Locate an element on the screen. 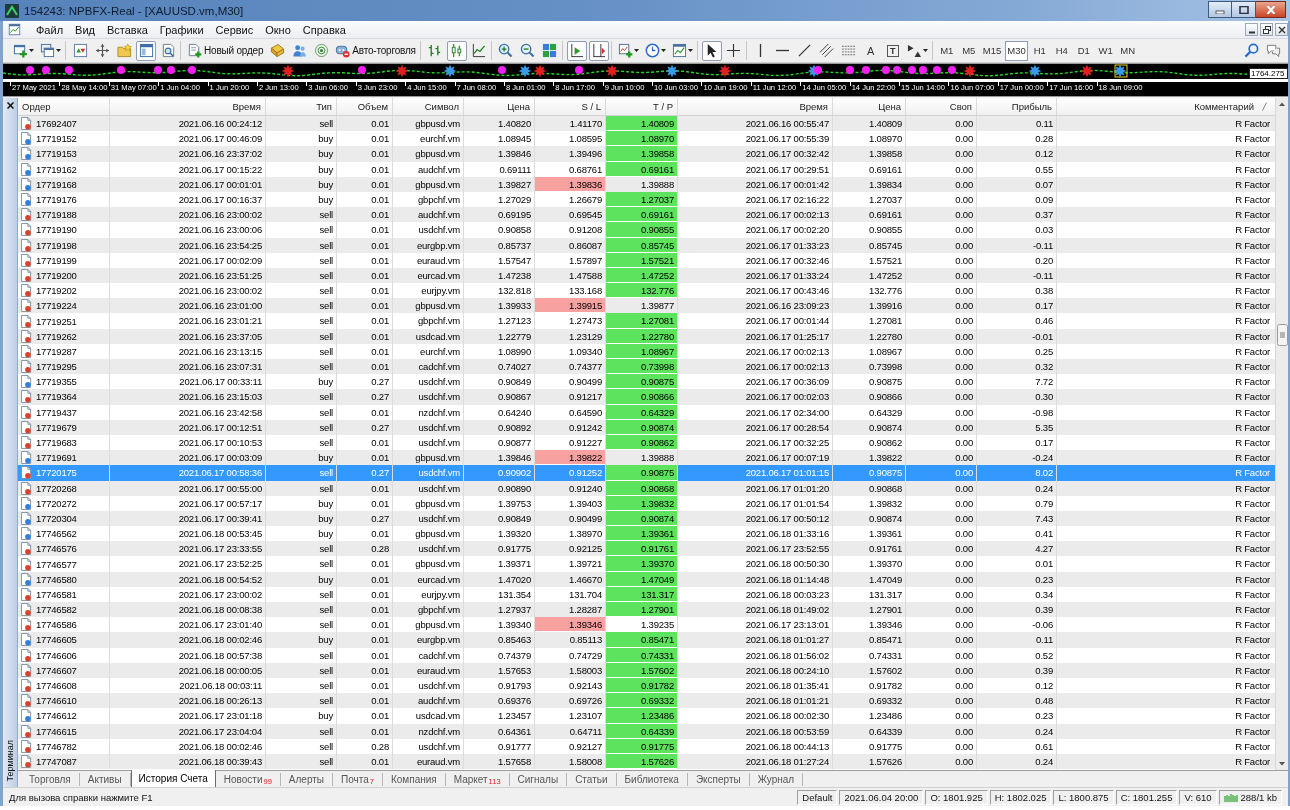 The width and height of the screenshot is (1290, 810). window-title: 154243: NPBFX-Real - [XAUUSD.vm,M30] is located at coordinates (134, 10).